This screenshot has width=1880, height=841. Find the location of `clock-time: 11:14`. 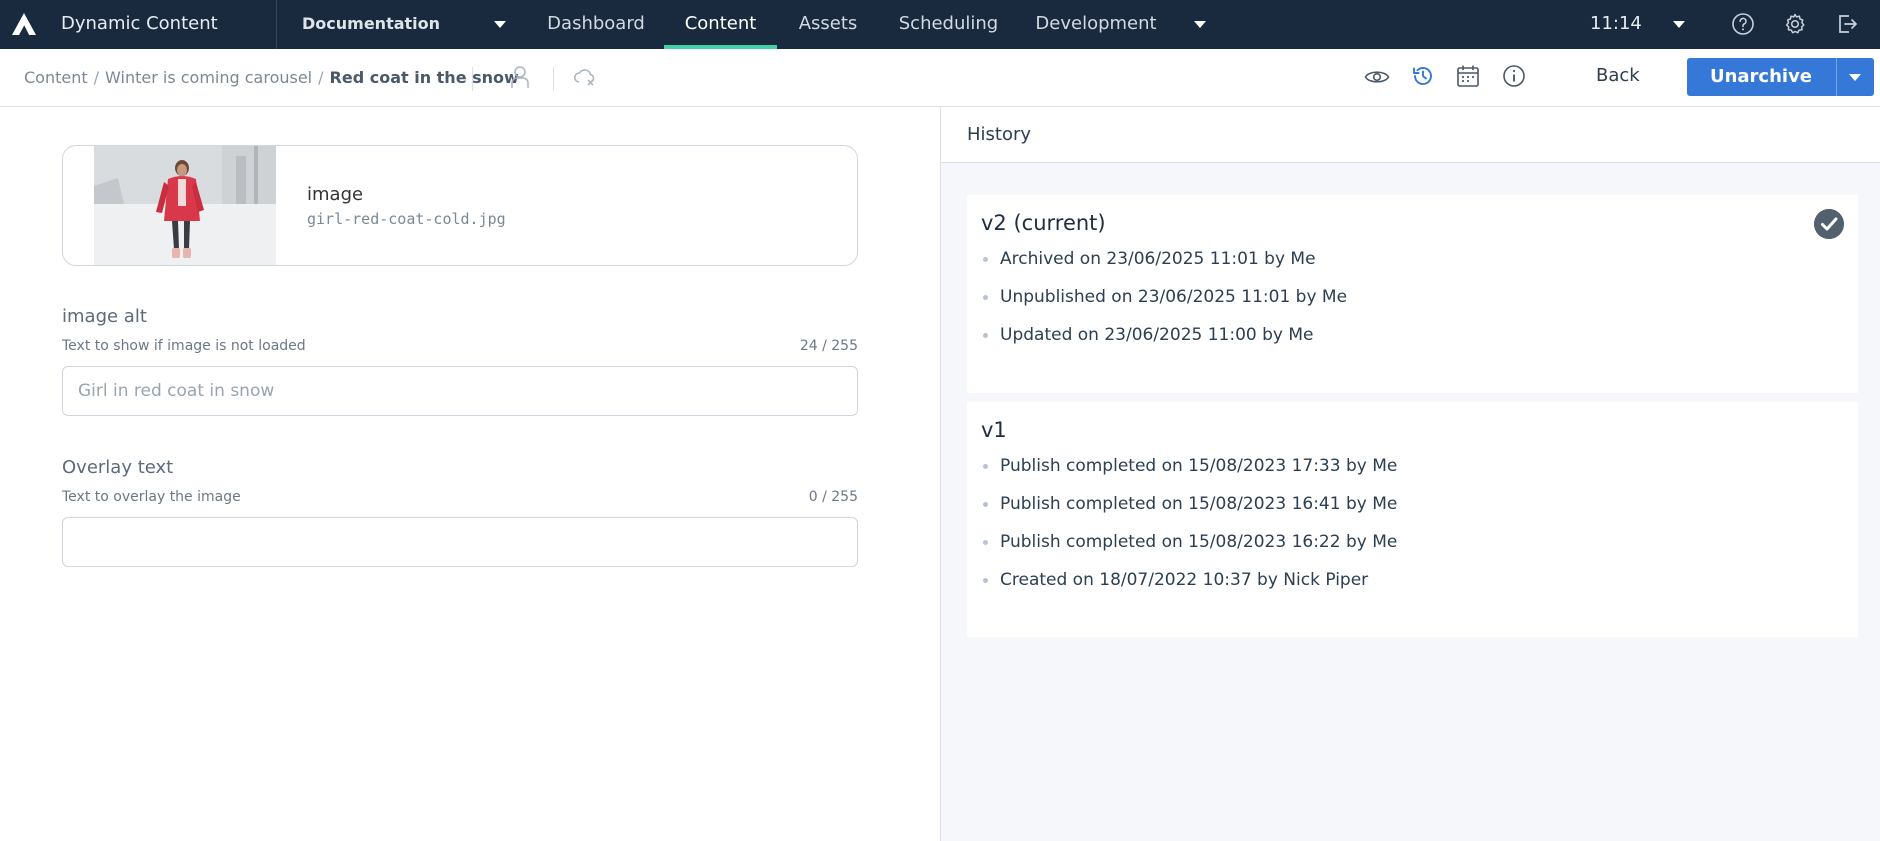

clock-time: 11:14 is located at coordinates (1616, 23).